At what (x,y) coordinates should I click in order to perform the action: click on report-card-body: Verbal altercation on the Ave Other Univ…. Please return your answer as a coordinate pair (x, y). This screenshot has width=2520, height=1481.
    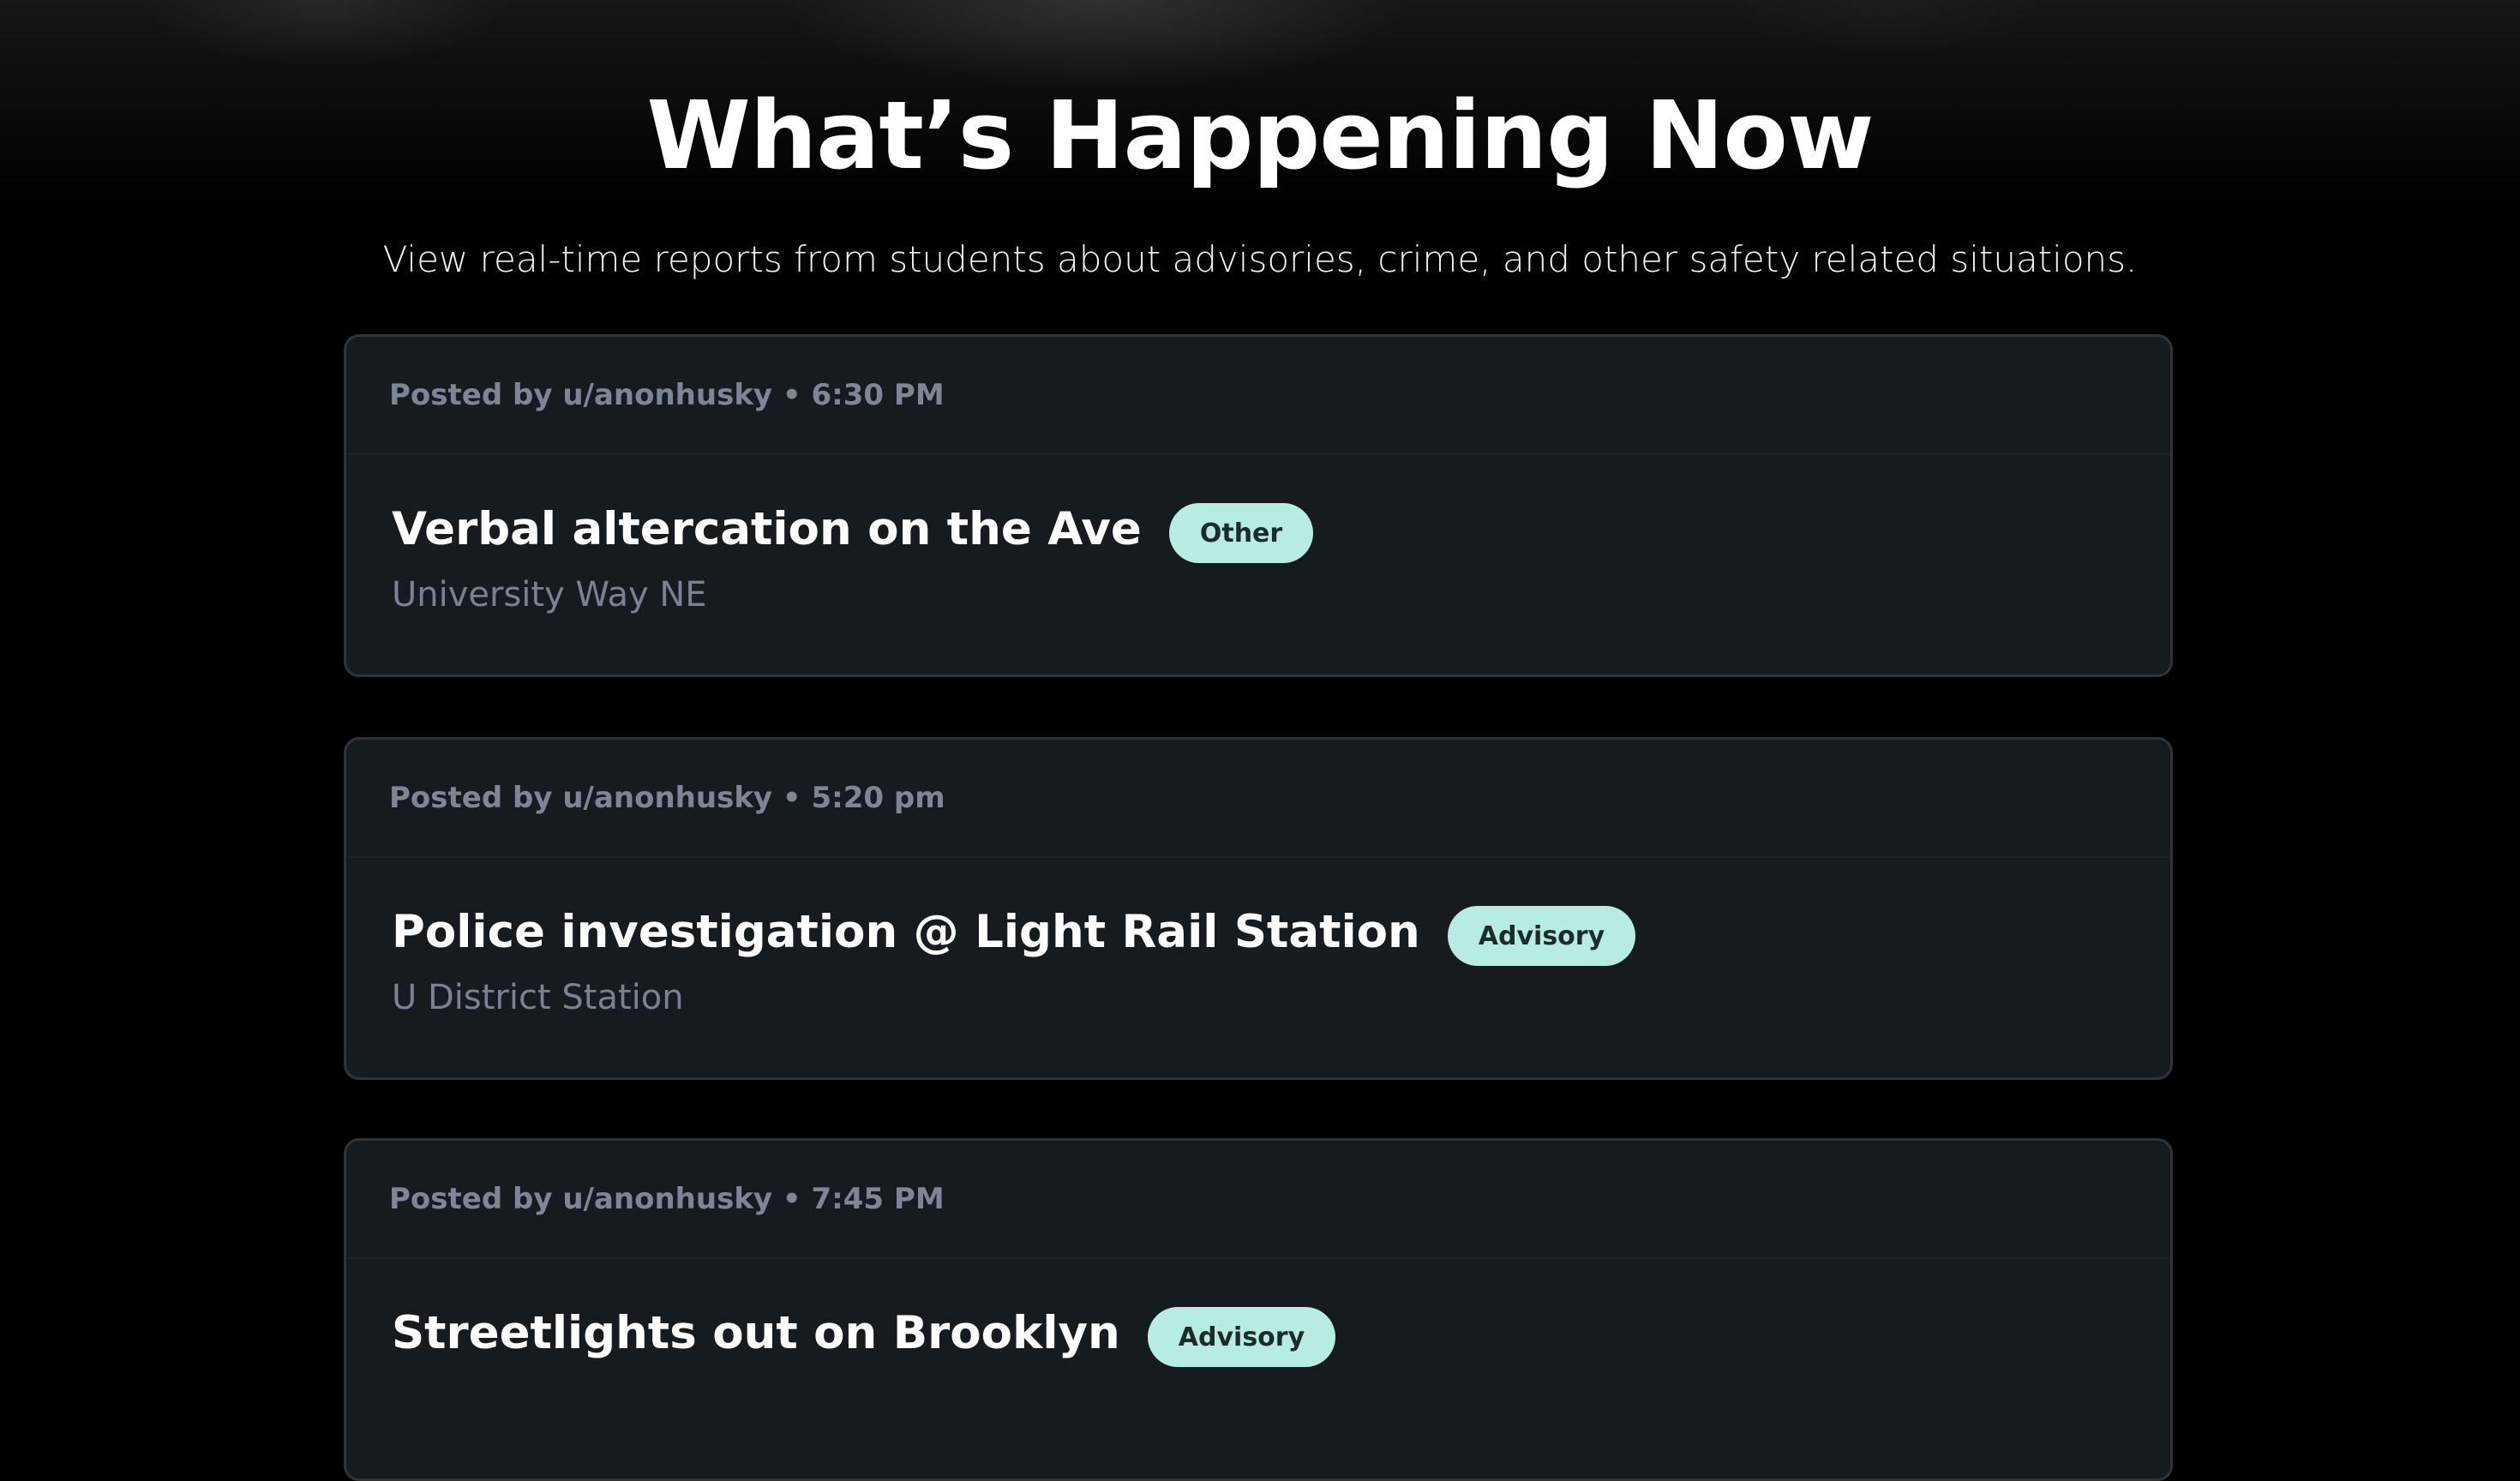
    Looking at the image, I should click on (1258, 535).